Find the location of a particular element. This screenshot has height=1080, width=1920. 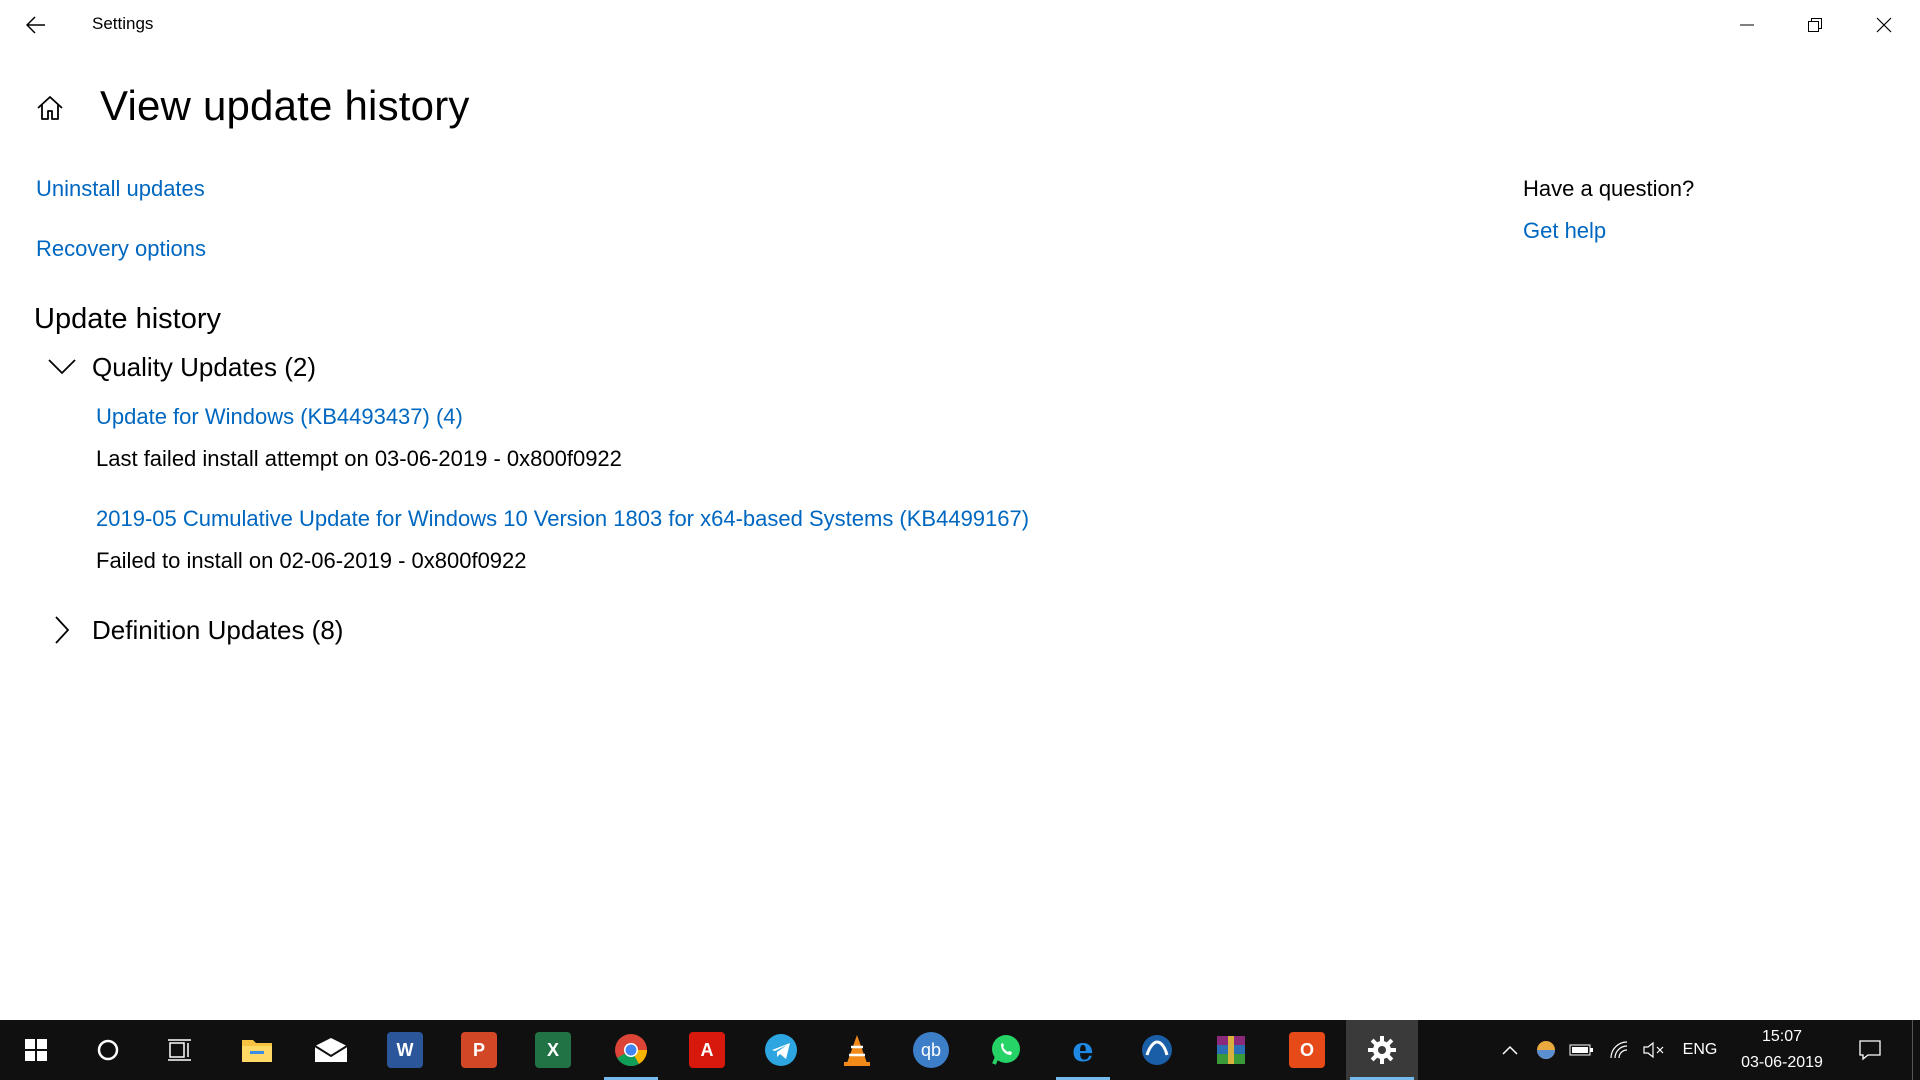

network-button is located at coordinates (1620, 1050).